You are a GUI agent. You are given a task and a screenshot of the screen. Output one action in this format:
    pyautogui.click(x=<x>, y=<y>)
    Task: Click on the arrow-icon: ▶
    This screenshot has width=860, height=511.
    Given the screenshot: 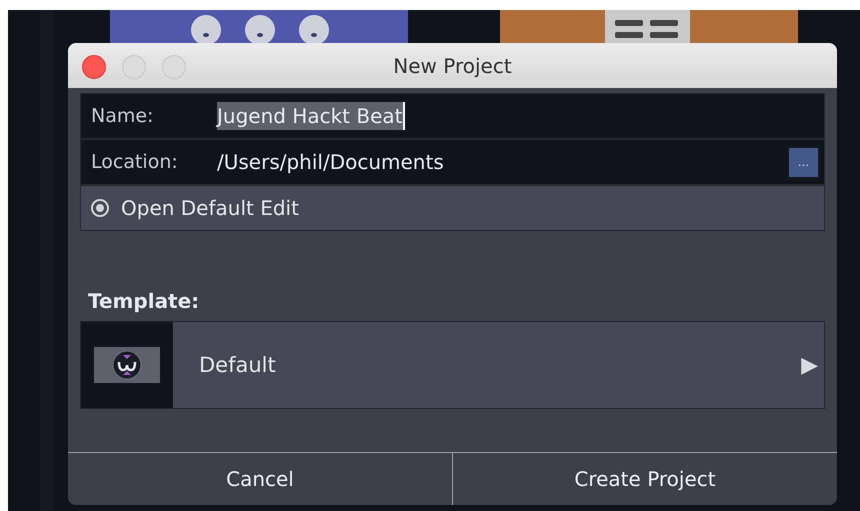 What is the action you would take?
    pyautogui.click(x=809, y=365)
    